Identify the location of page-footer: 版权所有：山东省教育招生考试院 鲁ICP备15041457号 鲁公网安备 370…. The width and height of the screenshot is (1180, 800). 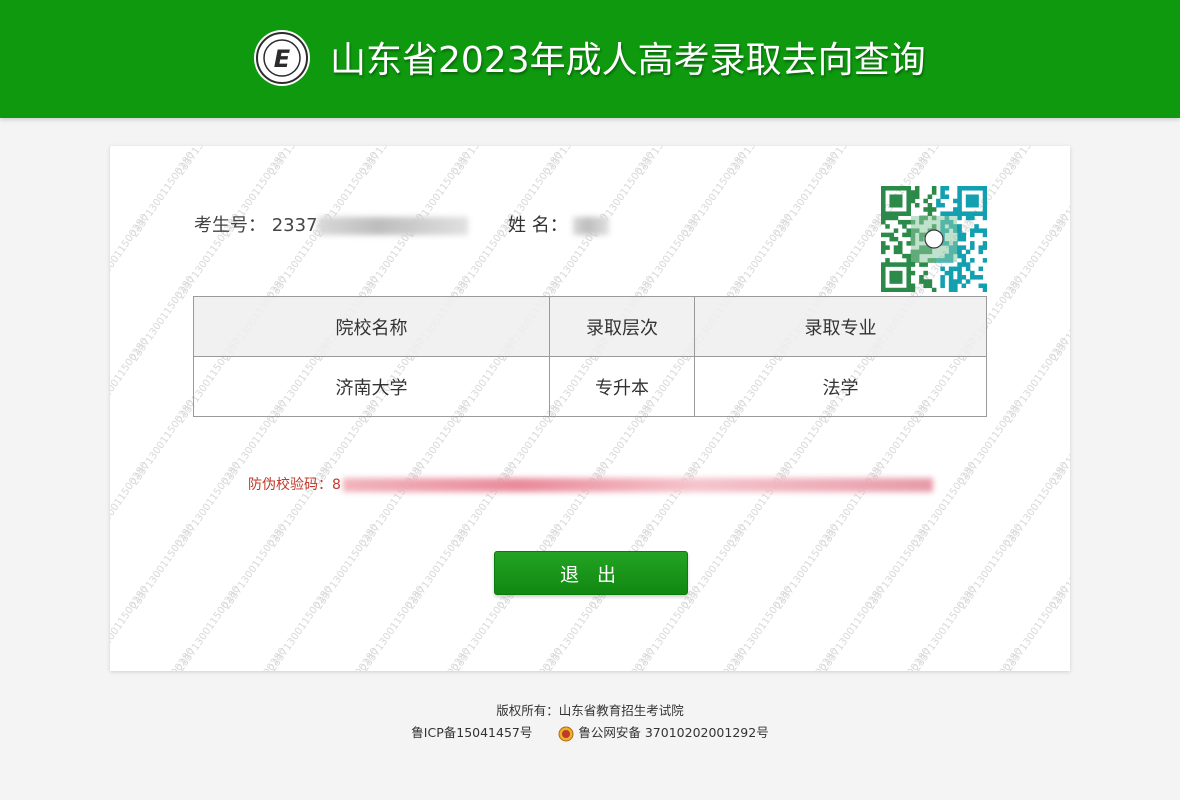
(590, 722).